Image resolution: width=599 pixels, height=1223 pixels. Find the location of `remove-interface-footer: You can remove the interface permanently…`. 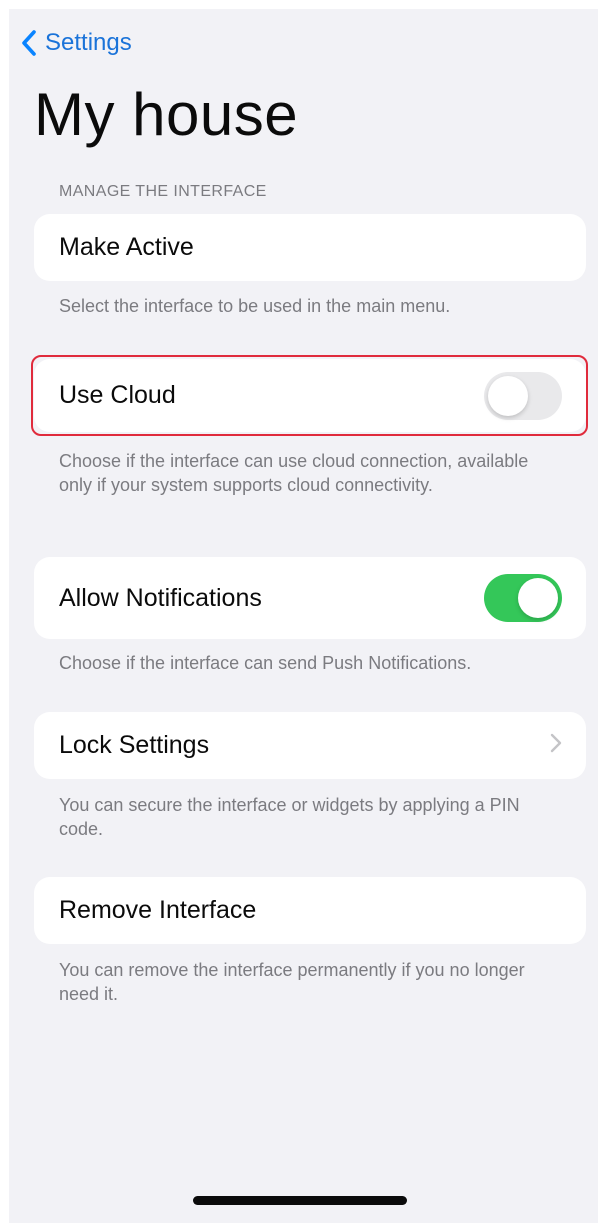

remove-interface-footer: You can remove the interface permanently… is located at coordinates (292, 982).